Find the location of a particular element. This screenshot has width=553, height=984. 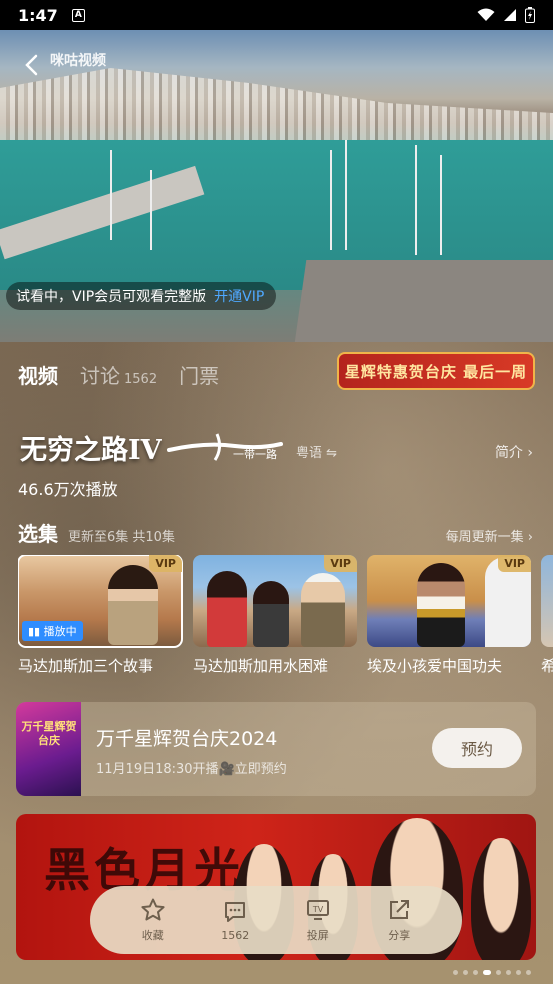

back-icon is located at coordinates (33, 65).